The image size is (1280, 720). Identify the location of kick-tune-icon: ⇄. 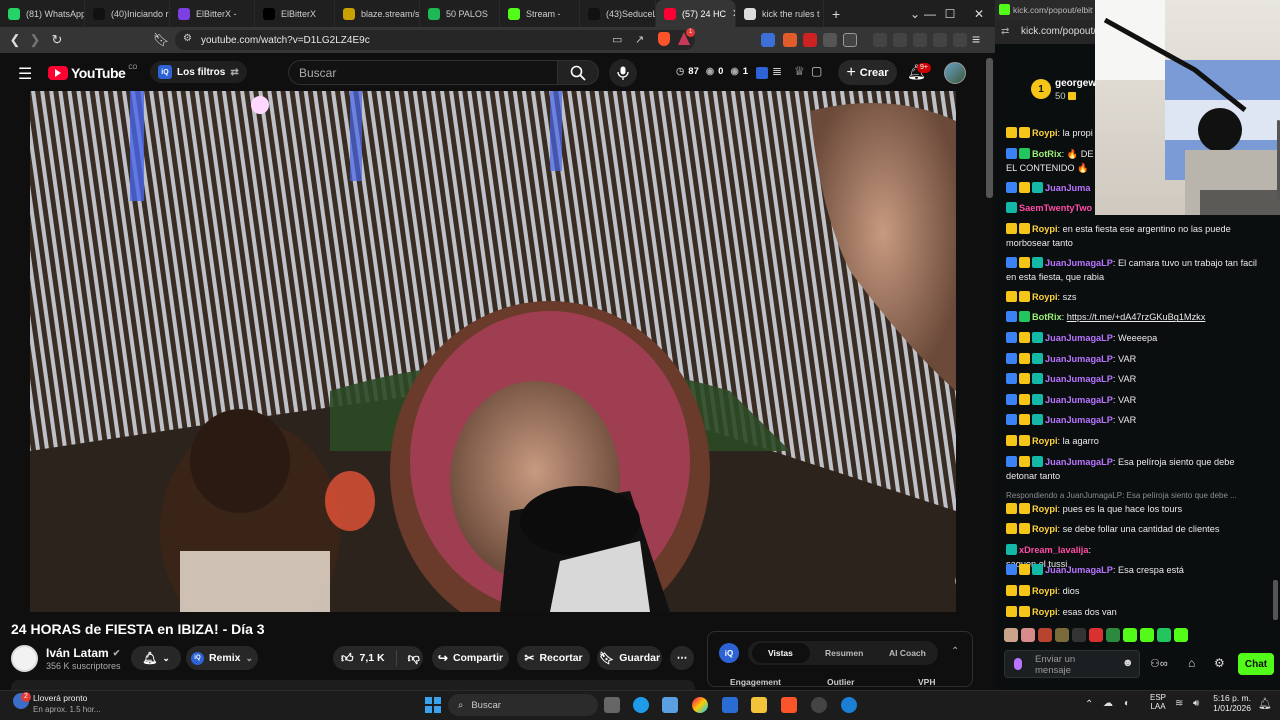
(1005, 31).